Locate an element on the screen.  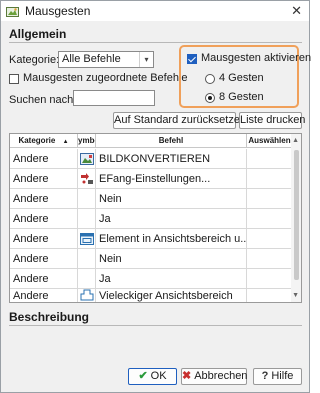
table-header: Kategorie ▲ ymbo Befehl Auswählen is located at coordinates (151, 141).